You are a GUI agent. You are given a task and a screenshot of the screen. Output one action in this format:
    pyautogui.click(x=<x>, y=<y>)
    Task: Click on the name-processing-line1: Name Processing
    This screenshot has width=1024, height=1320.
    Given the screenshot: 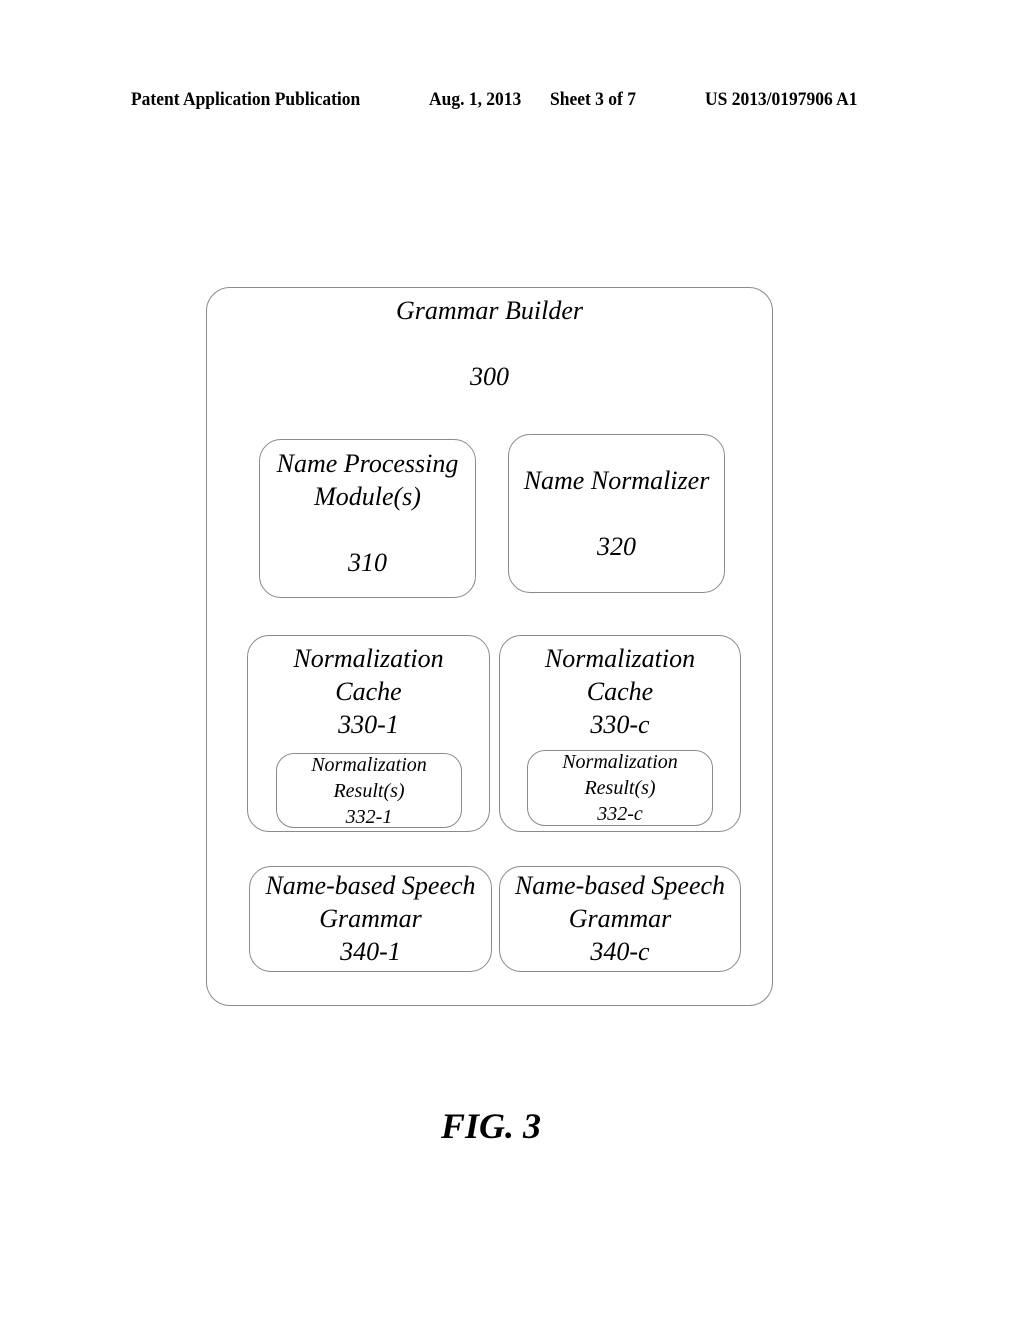 What is the action you would take?
    pyautogui.click(x=367, y=463)
    